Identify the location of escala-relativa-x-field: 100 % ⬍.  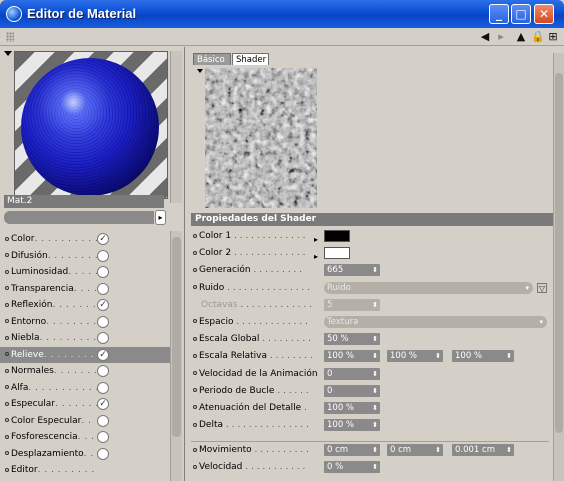
(352, 356).